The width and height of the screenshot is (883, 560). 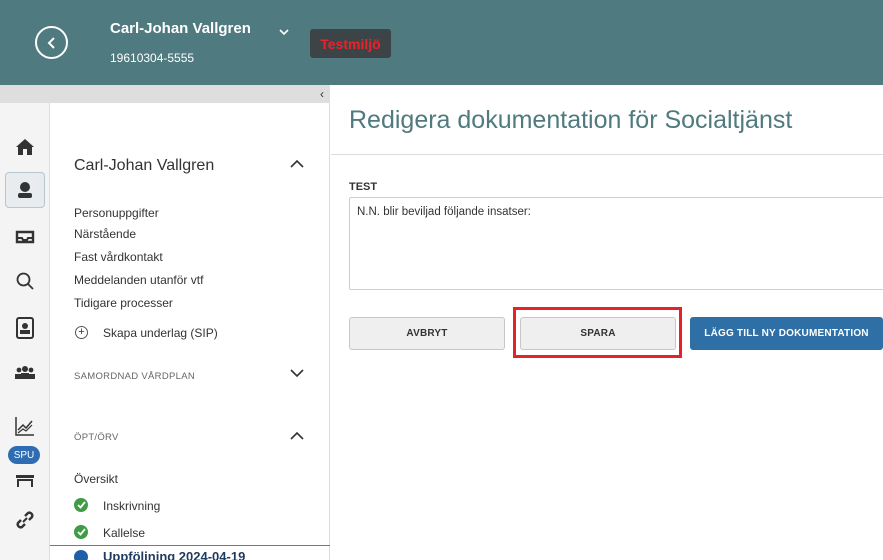 What do you see at coordinates (786, 333) in the screenshot?
I see `add-documentation-button: LÄGG TILL NY DOKUMENTATION` at bounding box center [786, 333].